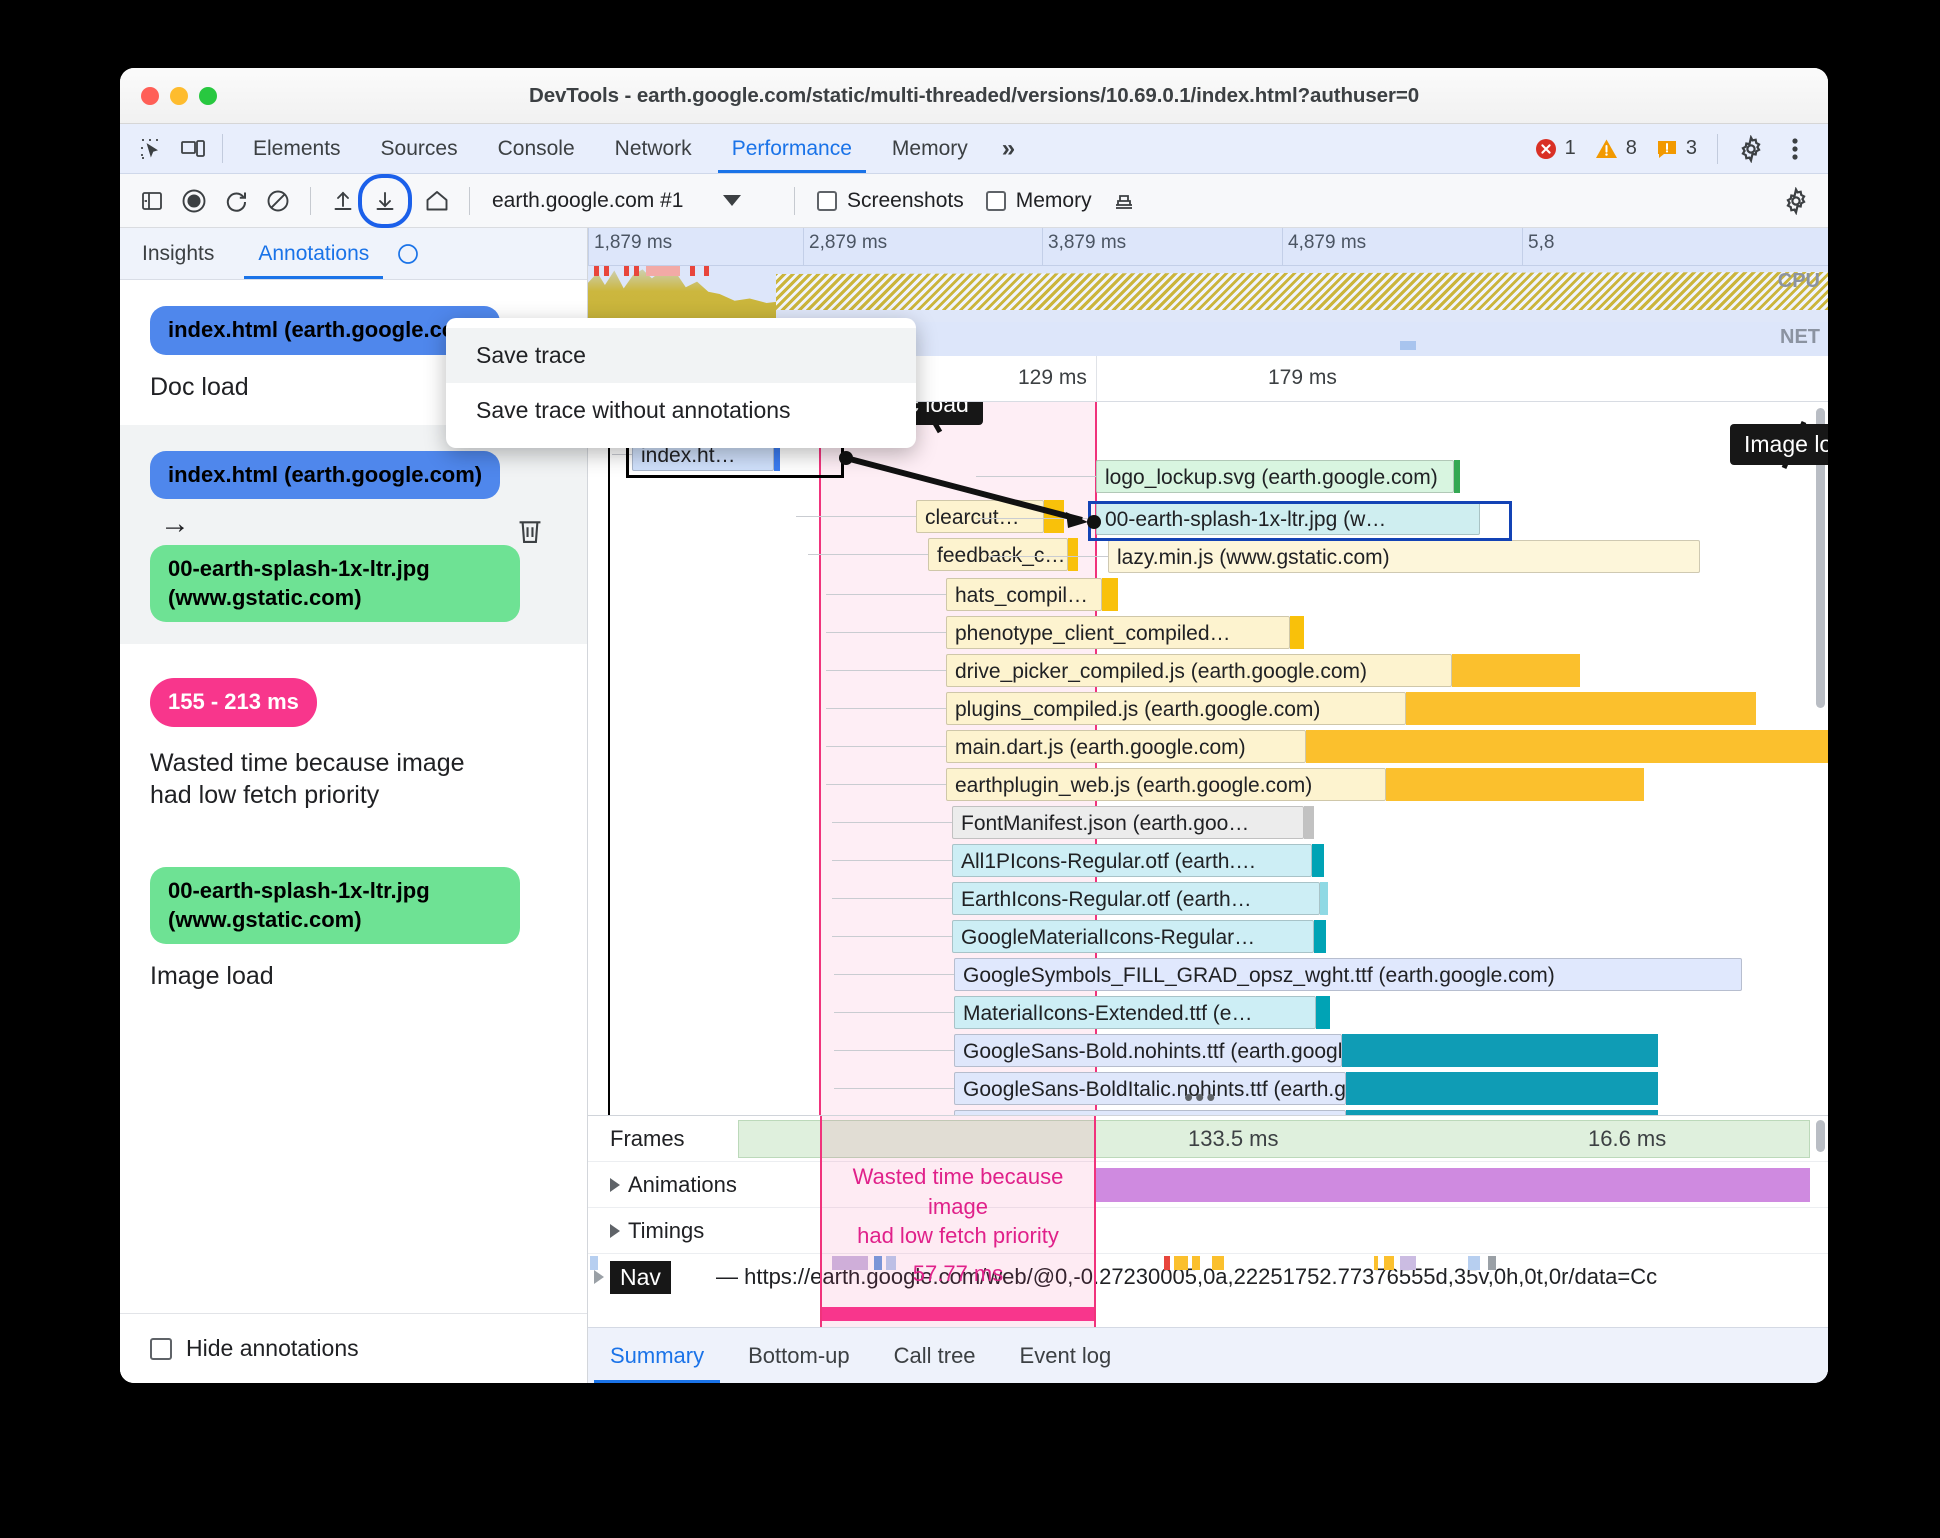 This screenshot has height=1538, width=1940. What do you see at coordinates (935, 1355) in the screenshot?
I see `details-tab-call-tree: Call tree` at bounding box center [935, 1355].